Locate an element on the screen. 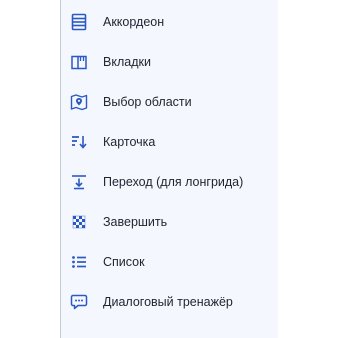  sort-down-icon is located at coordinates (79, 142).